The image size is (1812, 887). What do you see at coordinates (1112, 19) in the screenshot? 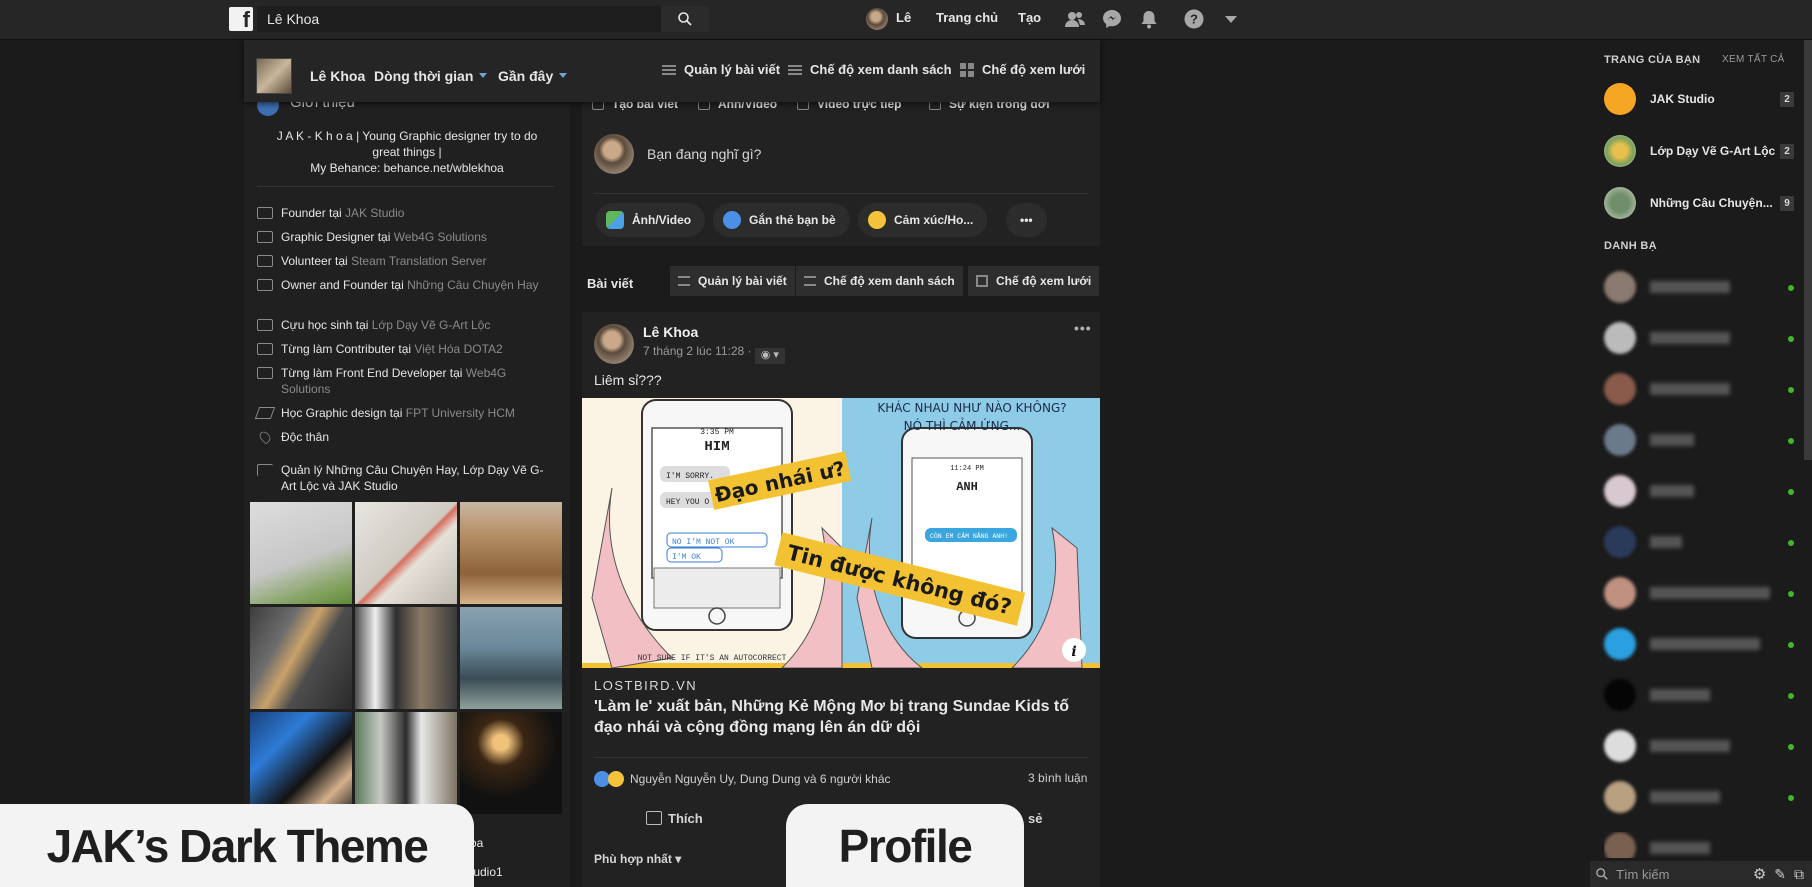
I see `messenger-icon` at bounding box center [1112, 19].